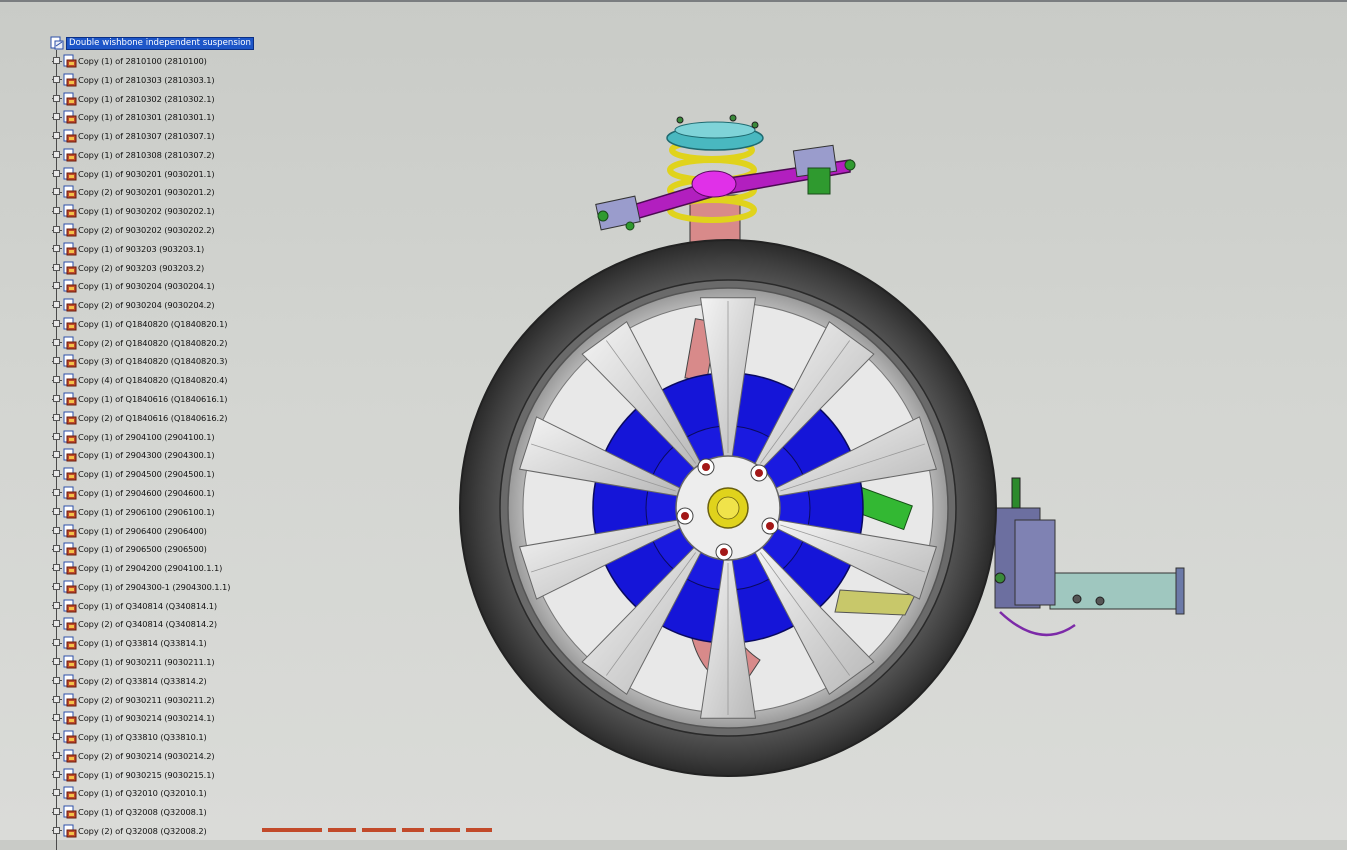 The width and height of the screenshot is (1347, 850). I want to click on tree-item: Copy (1) of Q33814 (Q33814.1), so click(129, 643).